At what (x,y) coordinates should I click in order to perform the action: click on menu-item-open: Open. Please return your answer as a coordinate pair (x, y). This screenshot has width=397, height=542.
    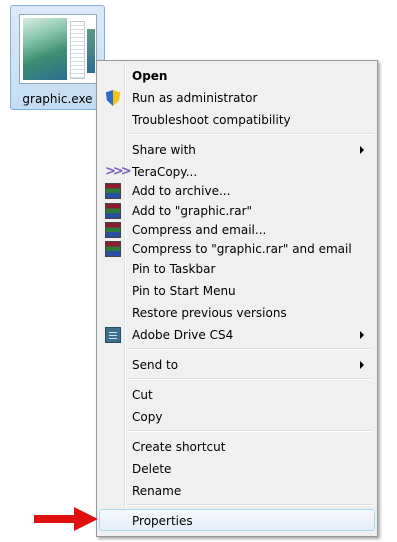
    Looking at the image, I should click on (237, 75).